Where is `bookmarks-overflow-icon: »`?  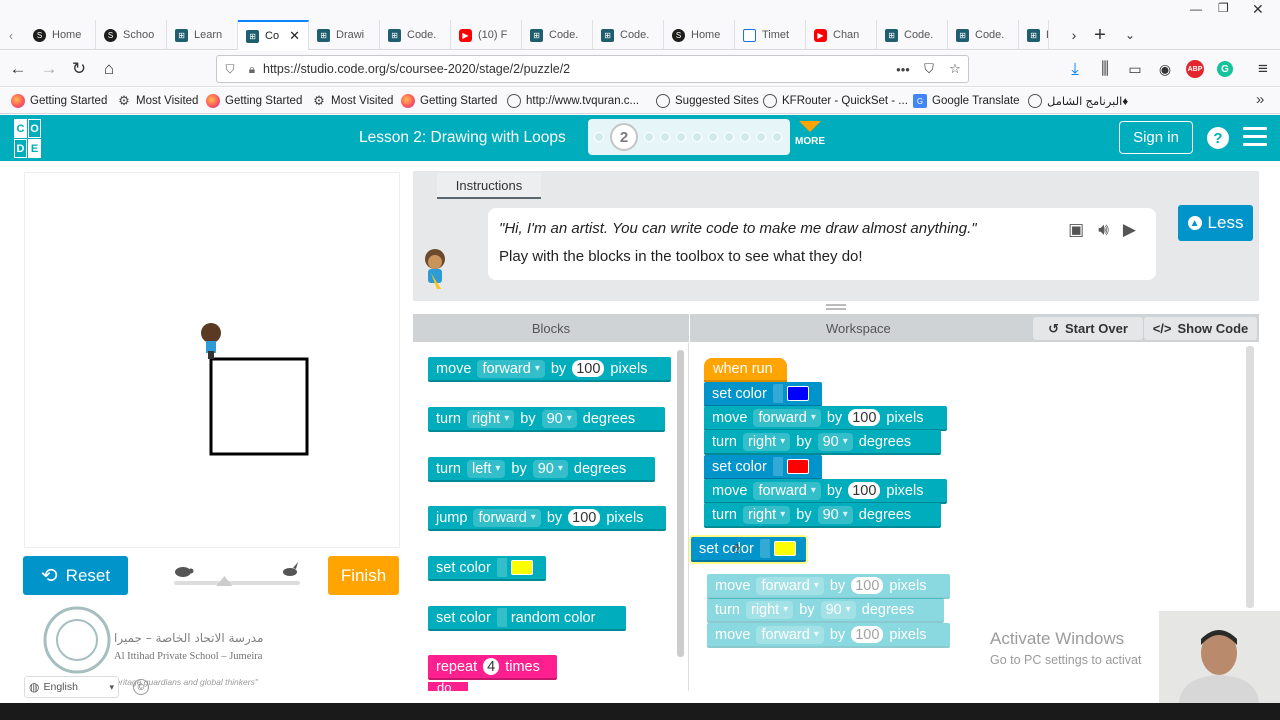
bookmarks-overflow-icon: » is located at coordinates (1260, 99).